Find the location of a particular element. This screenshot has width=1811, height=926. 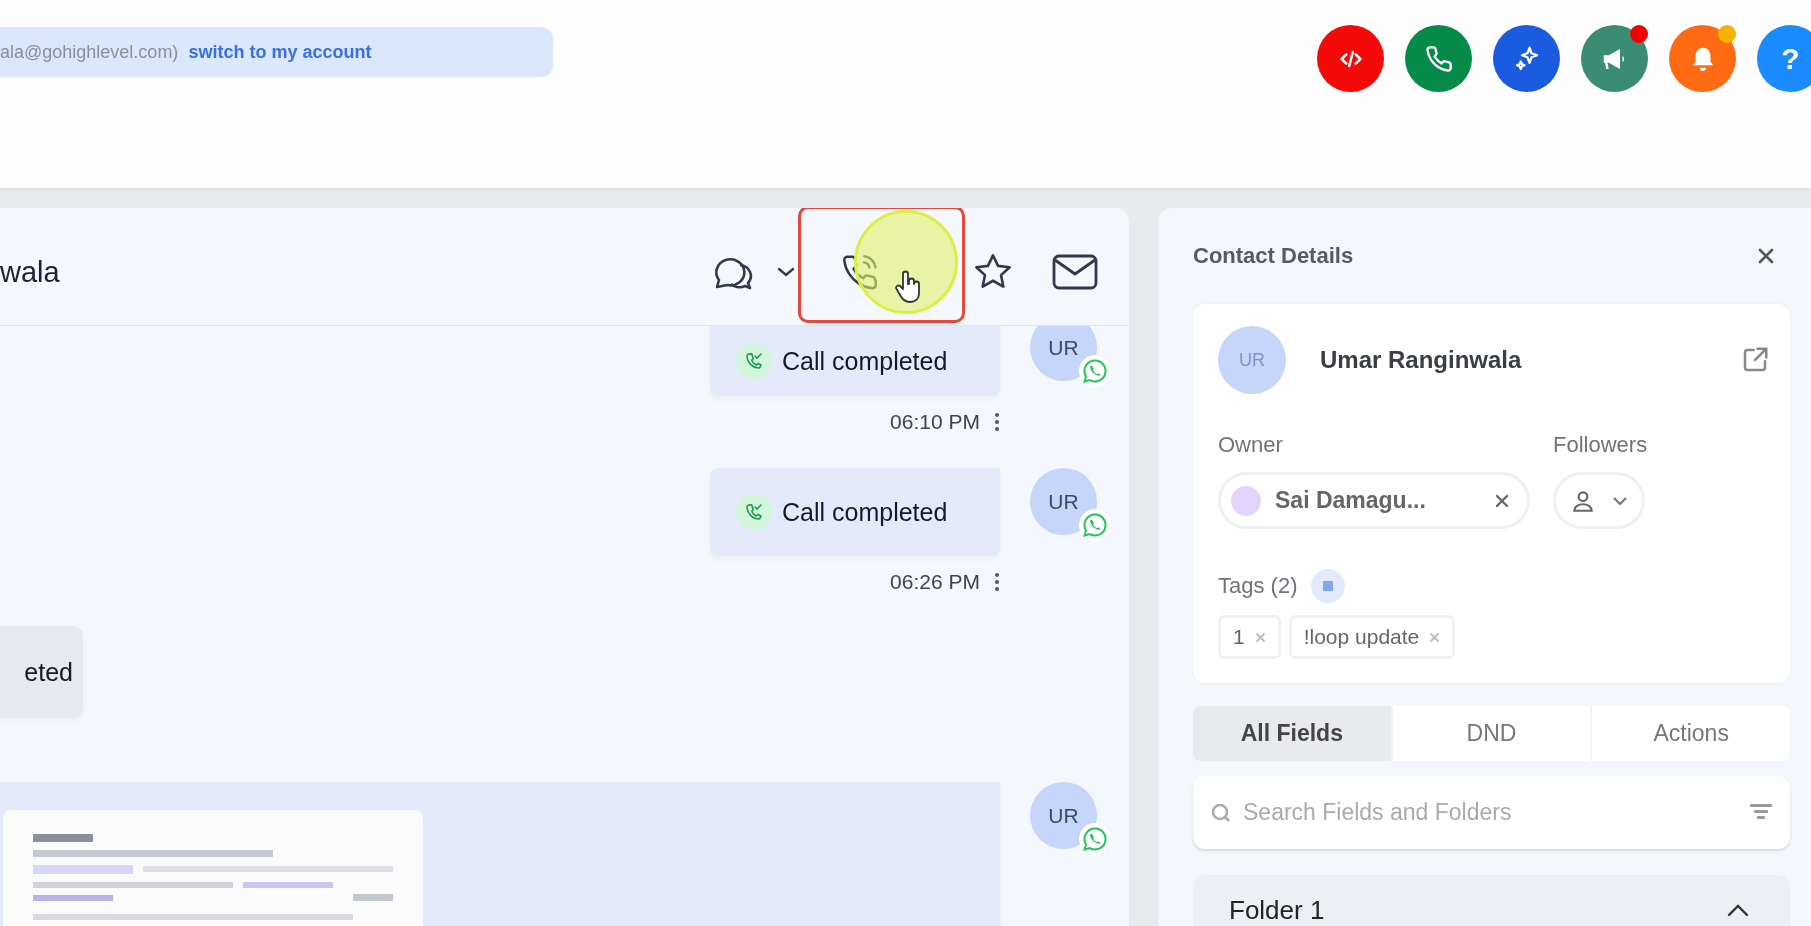

phone-icon is located at coordinates (1438, 58).